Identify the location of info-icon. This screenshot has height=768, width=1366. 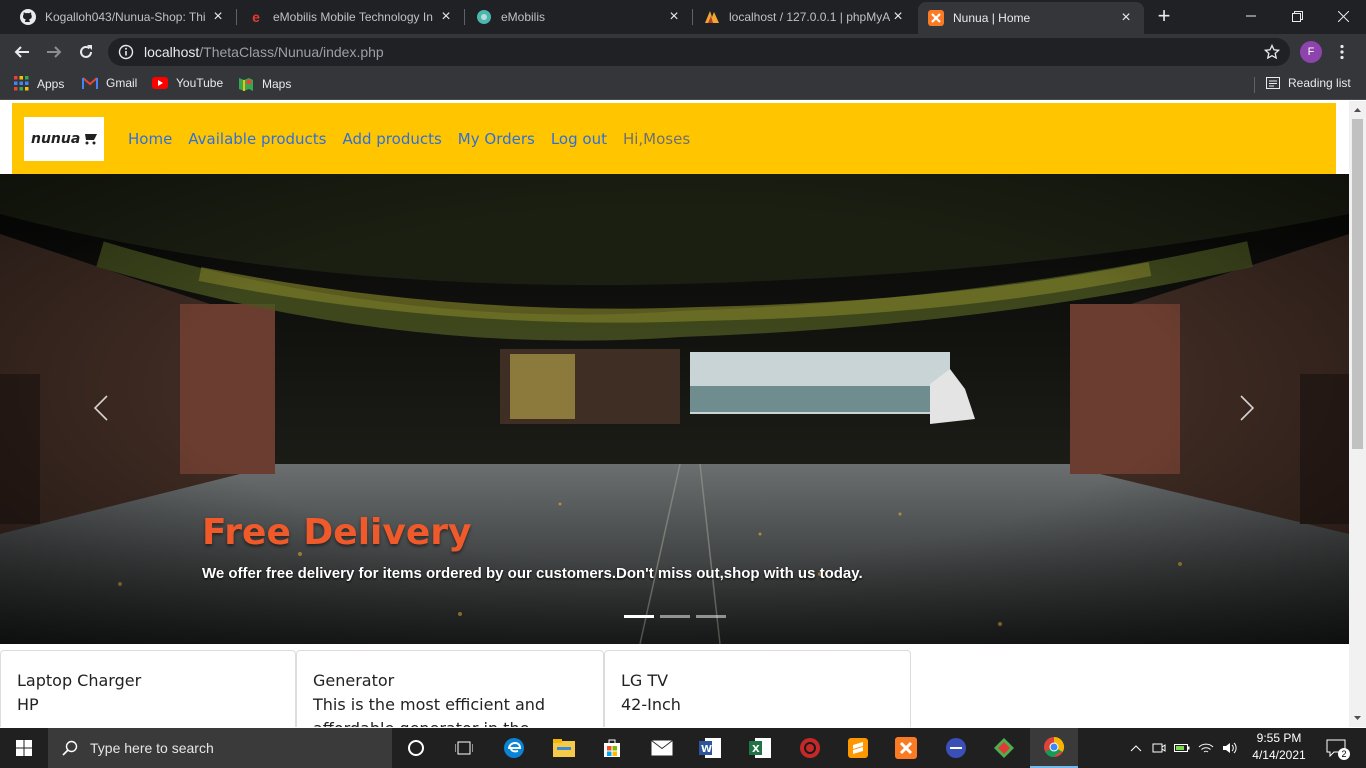
(126, 52).